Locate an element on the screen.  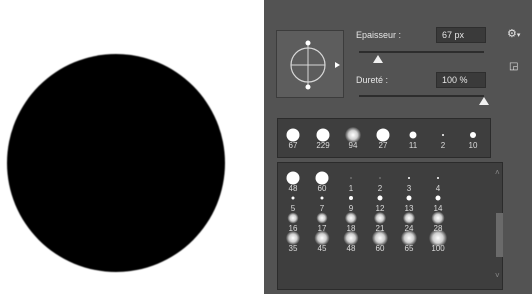
thickness-slider-track is located at coordinates (421, 52).